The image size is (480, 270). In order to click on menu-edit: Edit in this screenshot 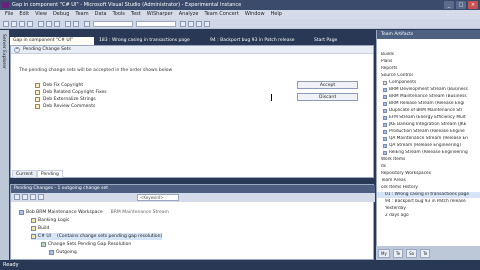, I will do `click(24, 14)`.